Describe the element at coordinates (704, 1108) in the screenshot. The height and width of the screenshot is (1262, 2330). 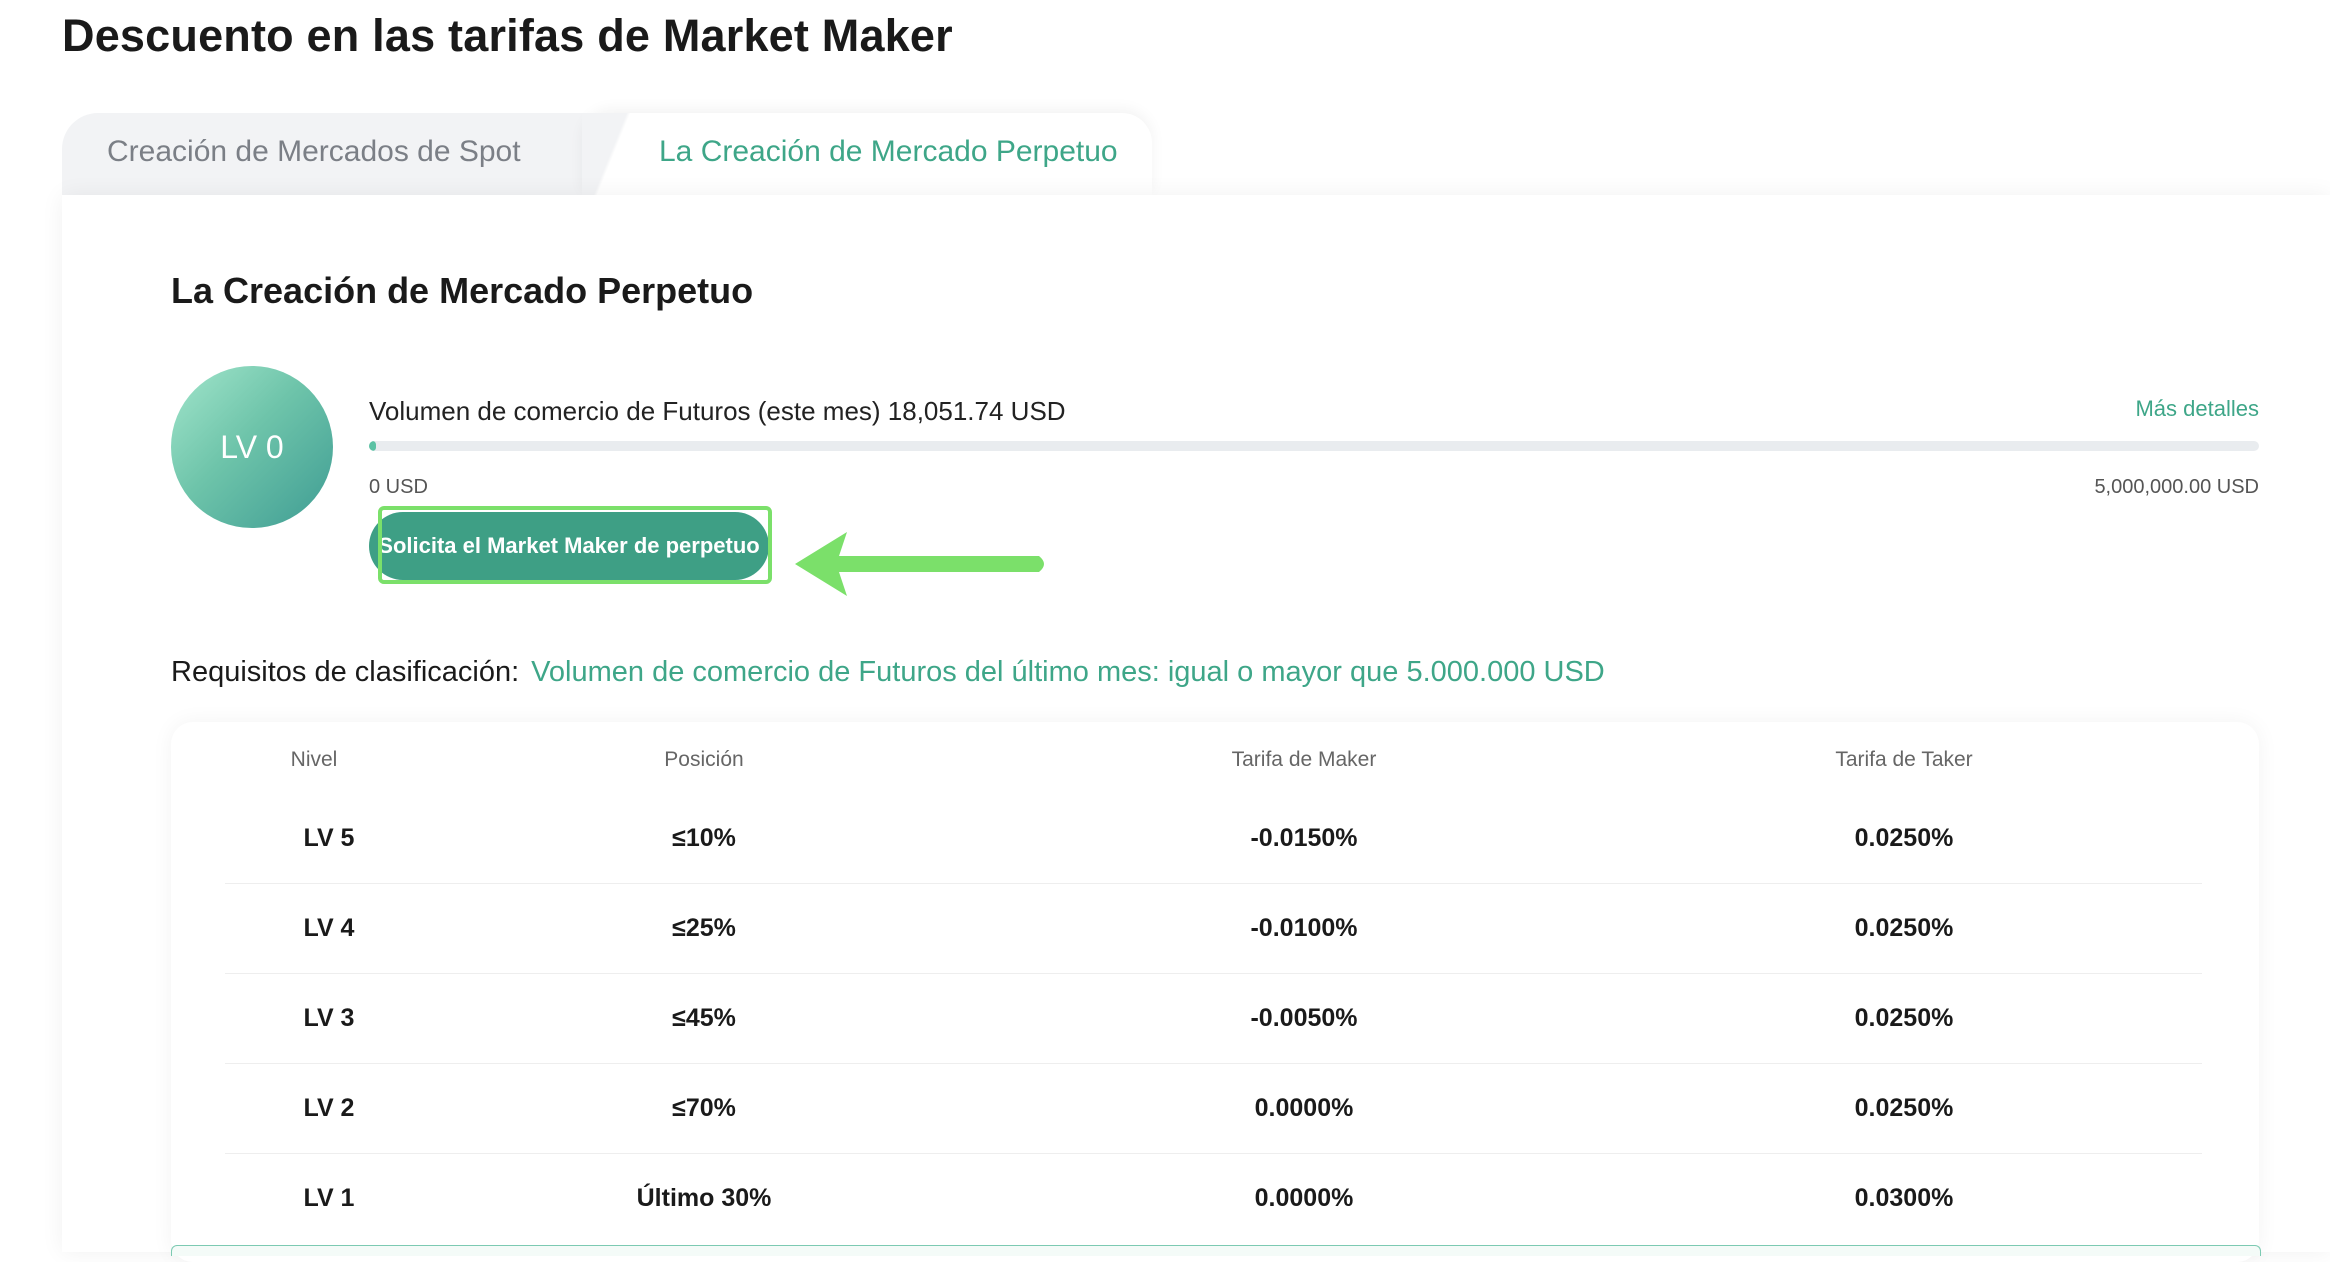
I see `cell-position: ≤70%` at that location.